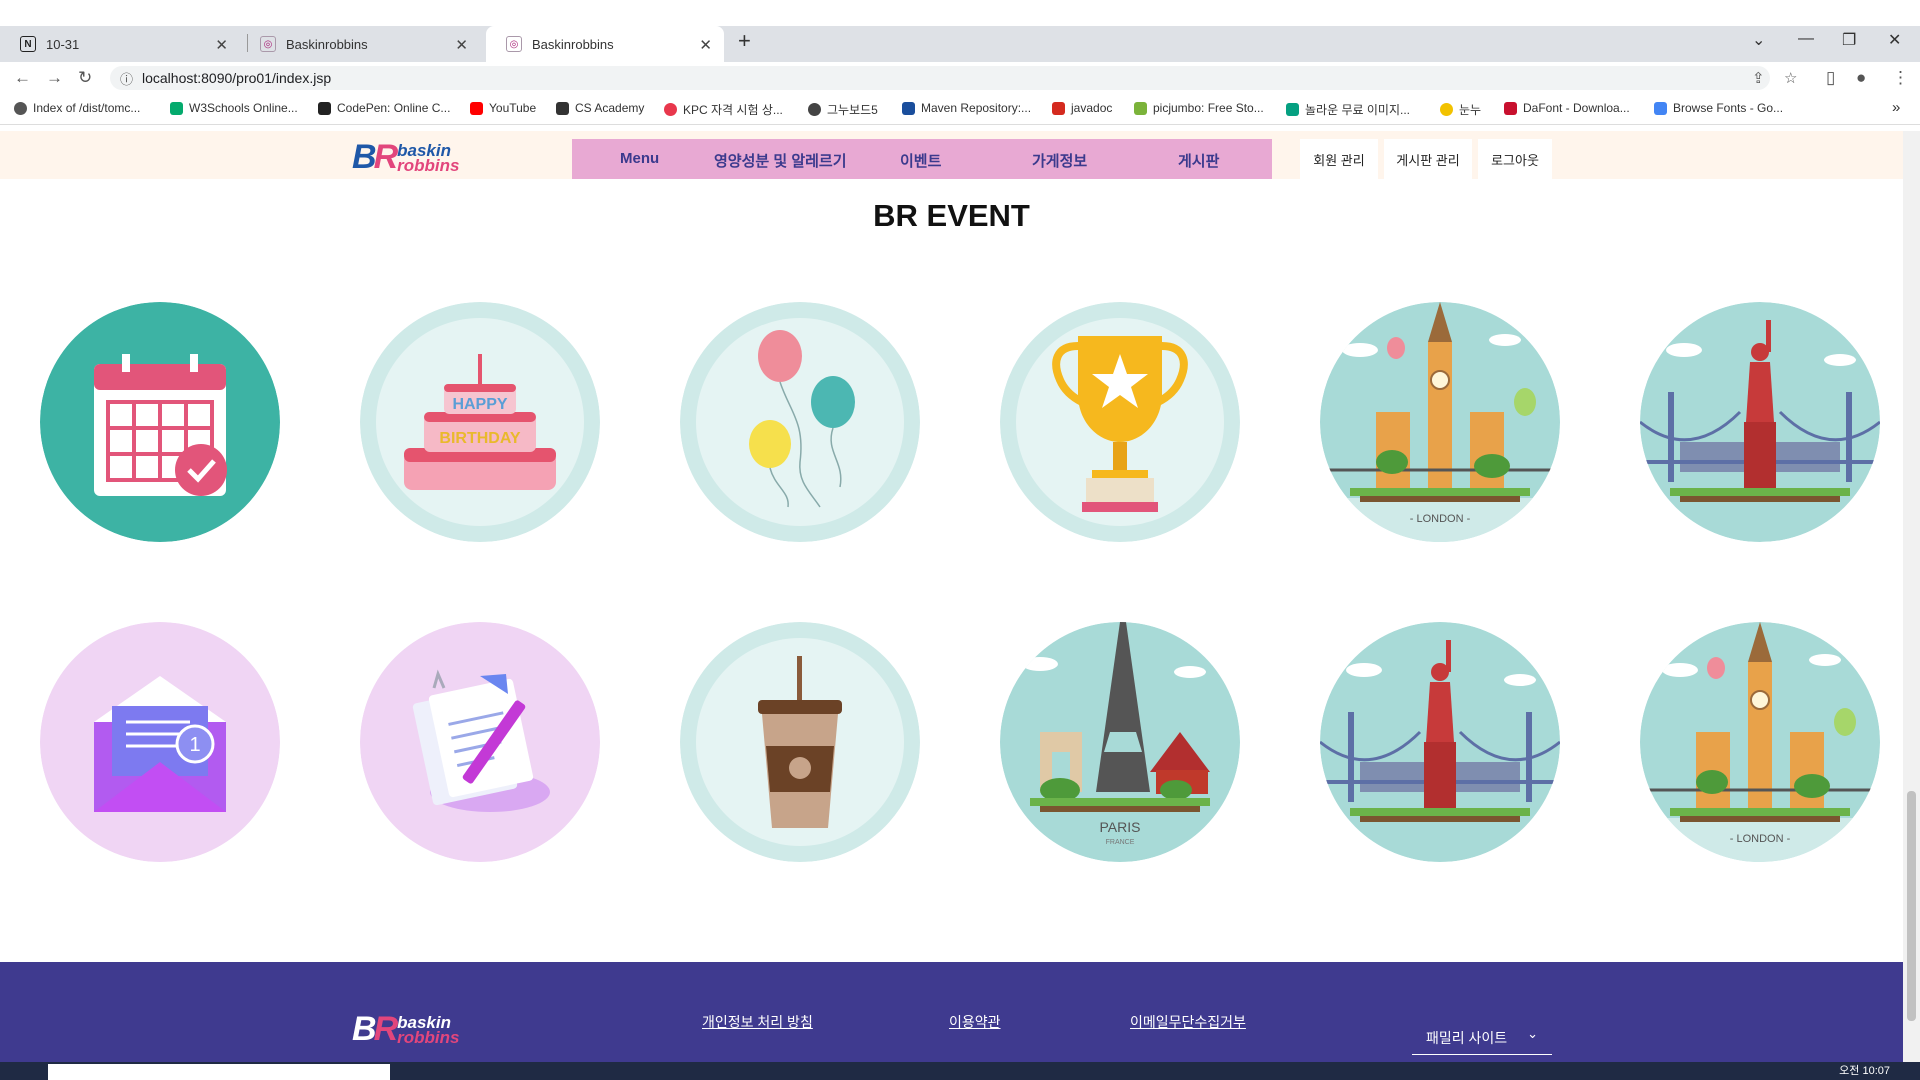  Describe the element at coordinates (479, 404) in the screenshot. I see `svg-text: HAPPY` at that location.